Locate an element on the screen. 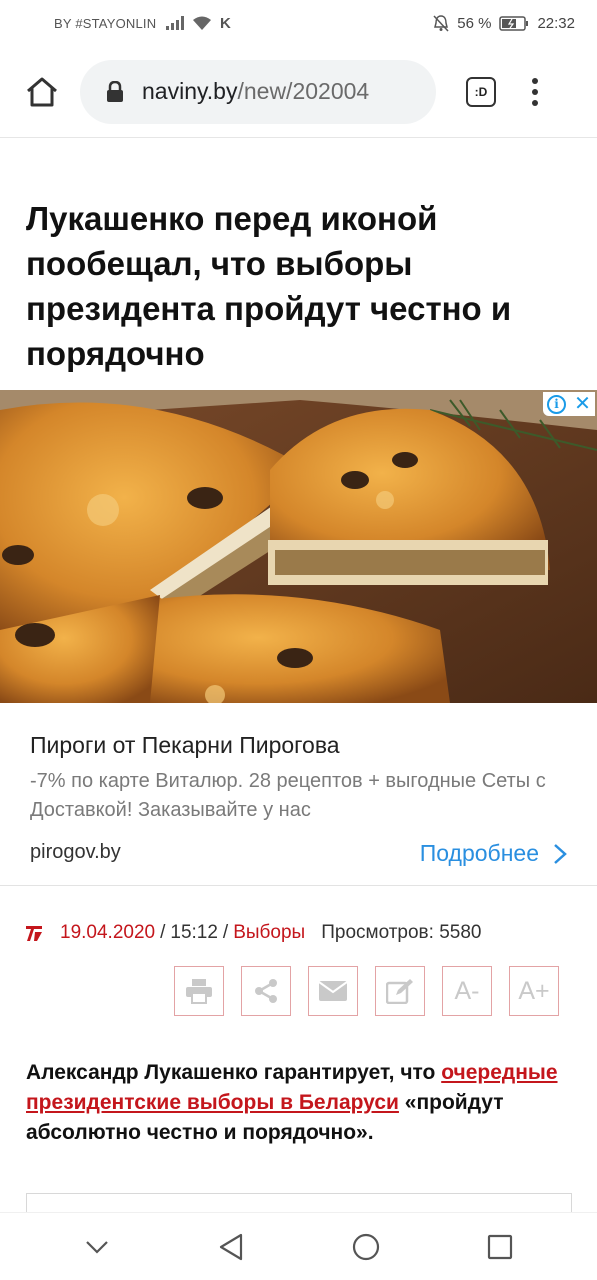 The width and height of the screenshot is (597, 1280). back-button is located at coordinates (231, 1247).